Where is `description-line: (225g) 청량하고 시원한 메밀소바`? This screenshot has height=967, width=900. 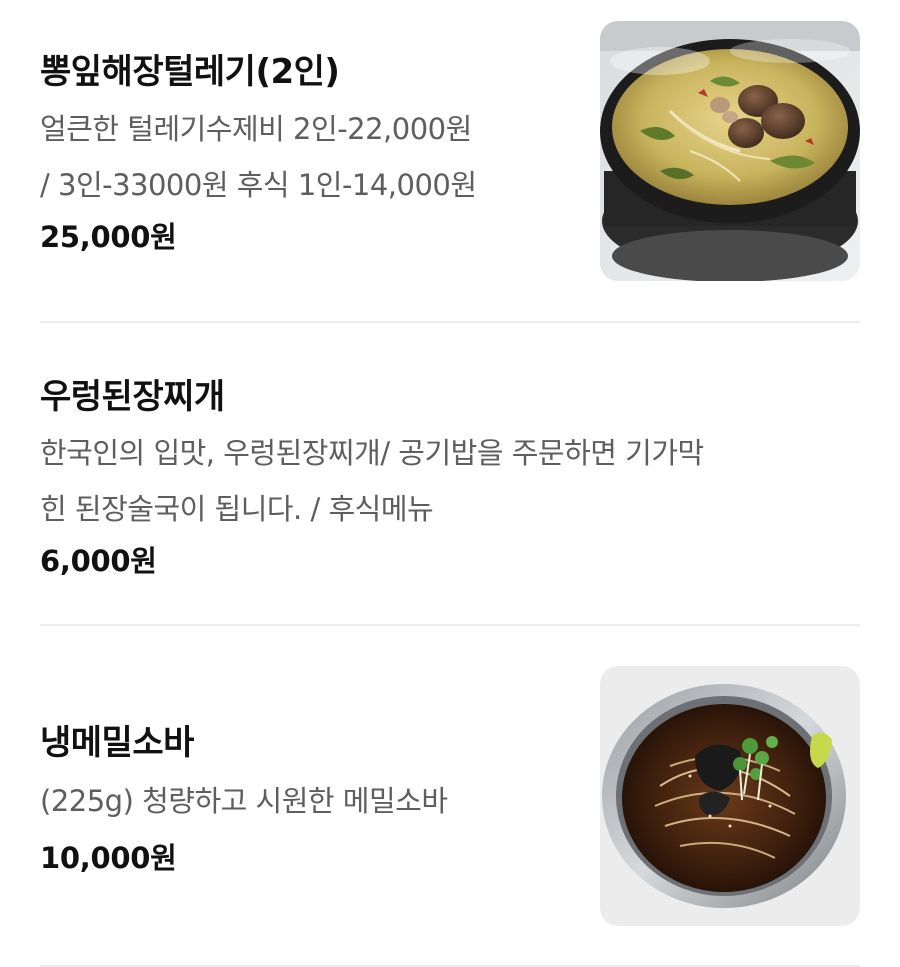
description-line: (225g) 청량하고 시원한 메밀소바 is located at coordinates (244, 801).